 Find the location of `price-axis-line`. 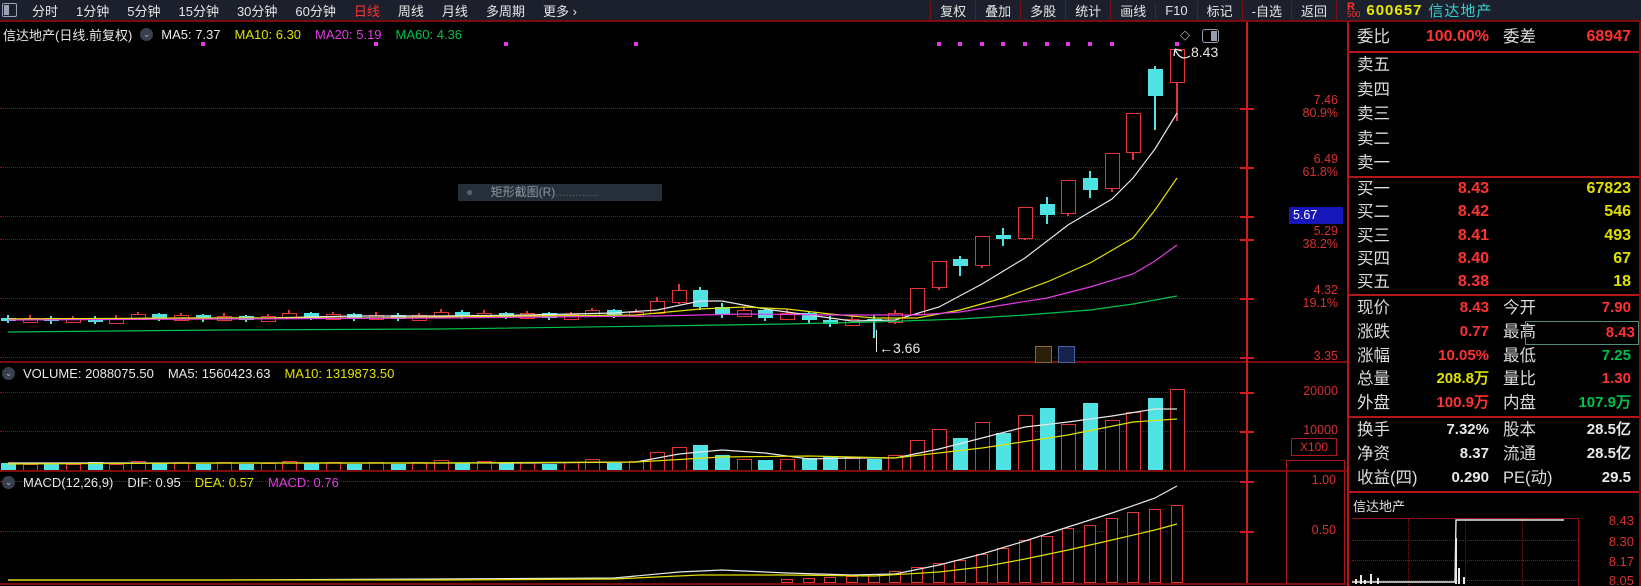

price-axis-line is located at coordinates (1247, 302).